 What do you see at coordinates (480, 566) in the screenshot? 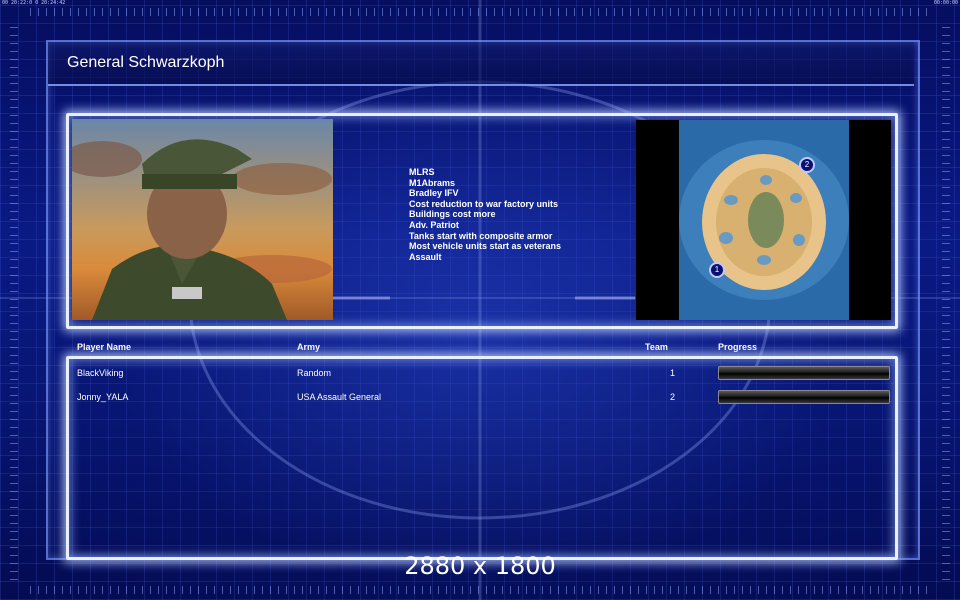
I see `resolution-label: 2880 x 1800` at bounding box center [480, 566].